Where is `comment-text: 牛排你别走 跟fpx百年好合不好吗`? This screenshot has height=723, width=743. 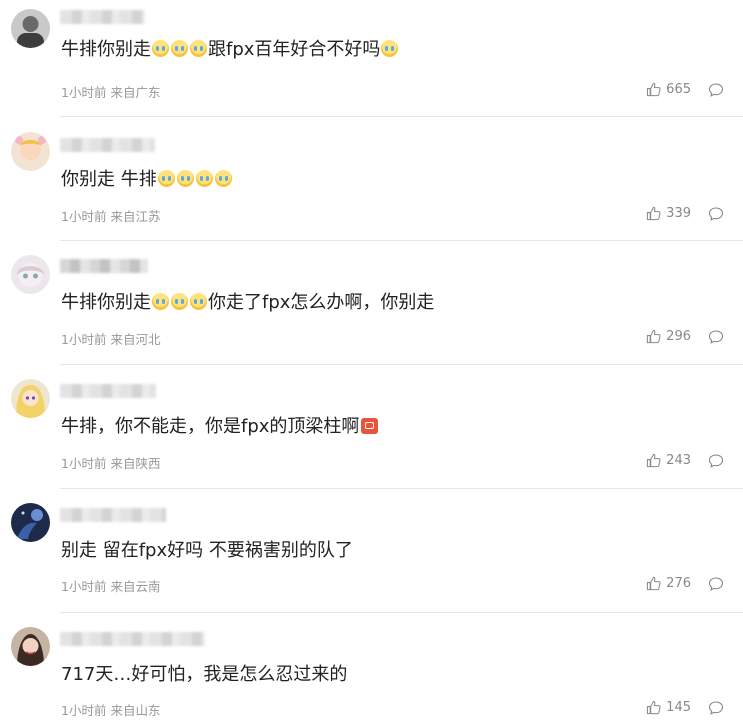 comment-text: 牛排你别走 跟fpx百年好合不好吗 is located at coordinates (230, 50).